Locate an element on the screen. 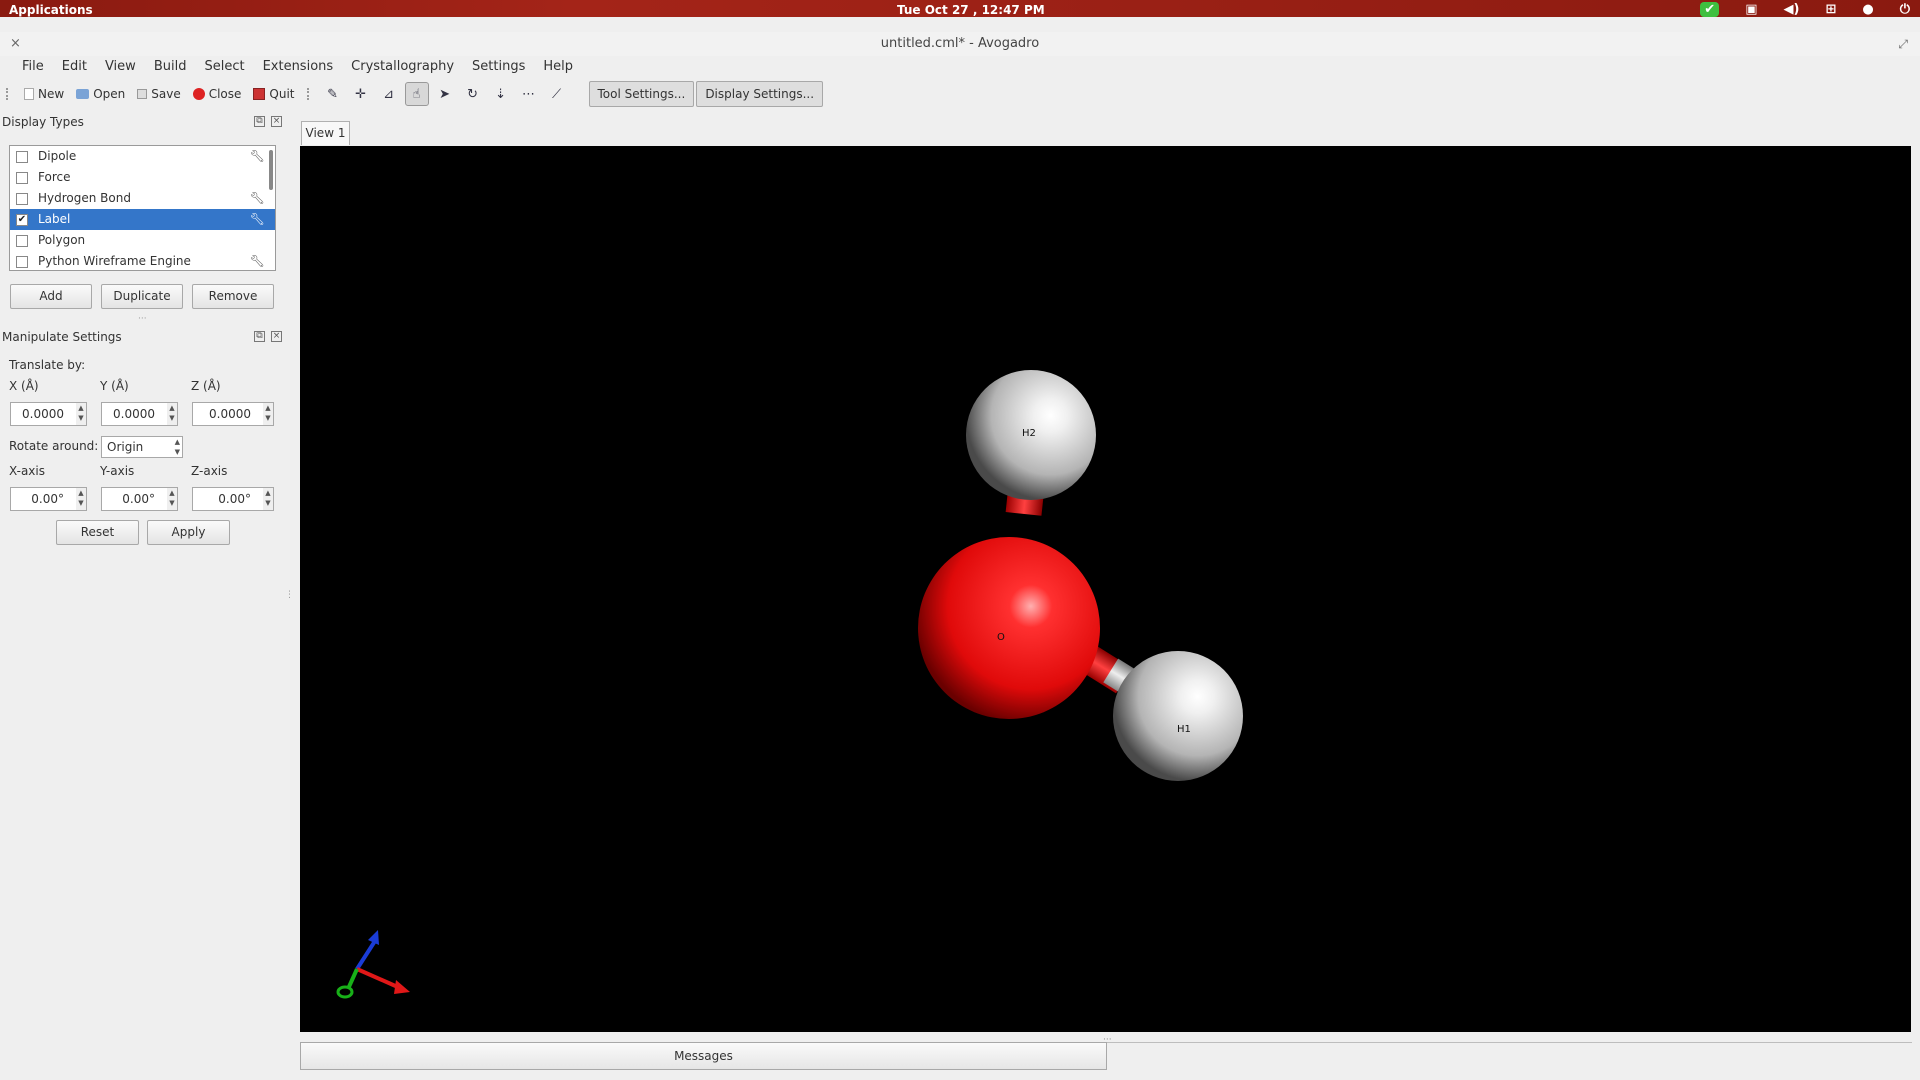 The width and height of the screenshot is (1920, 1080). hydrogen-atom-h1 is located at coordinates (1178, 716).